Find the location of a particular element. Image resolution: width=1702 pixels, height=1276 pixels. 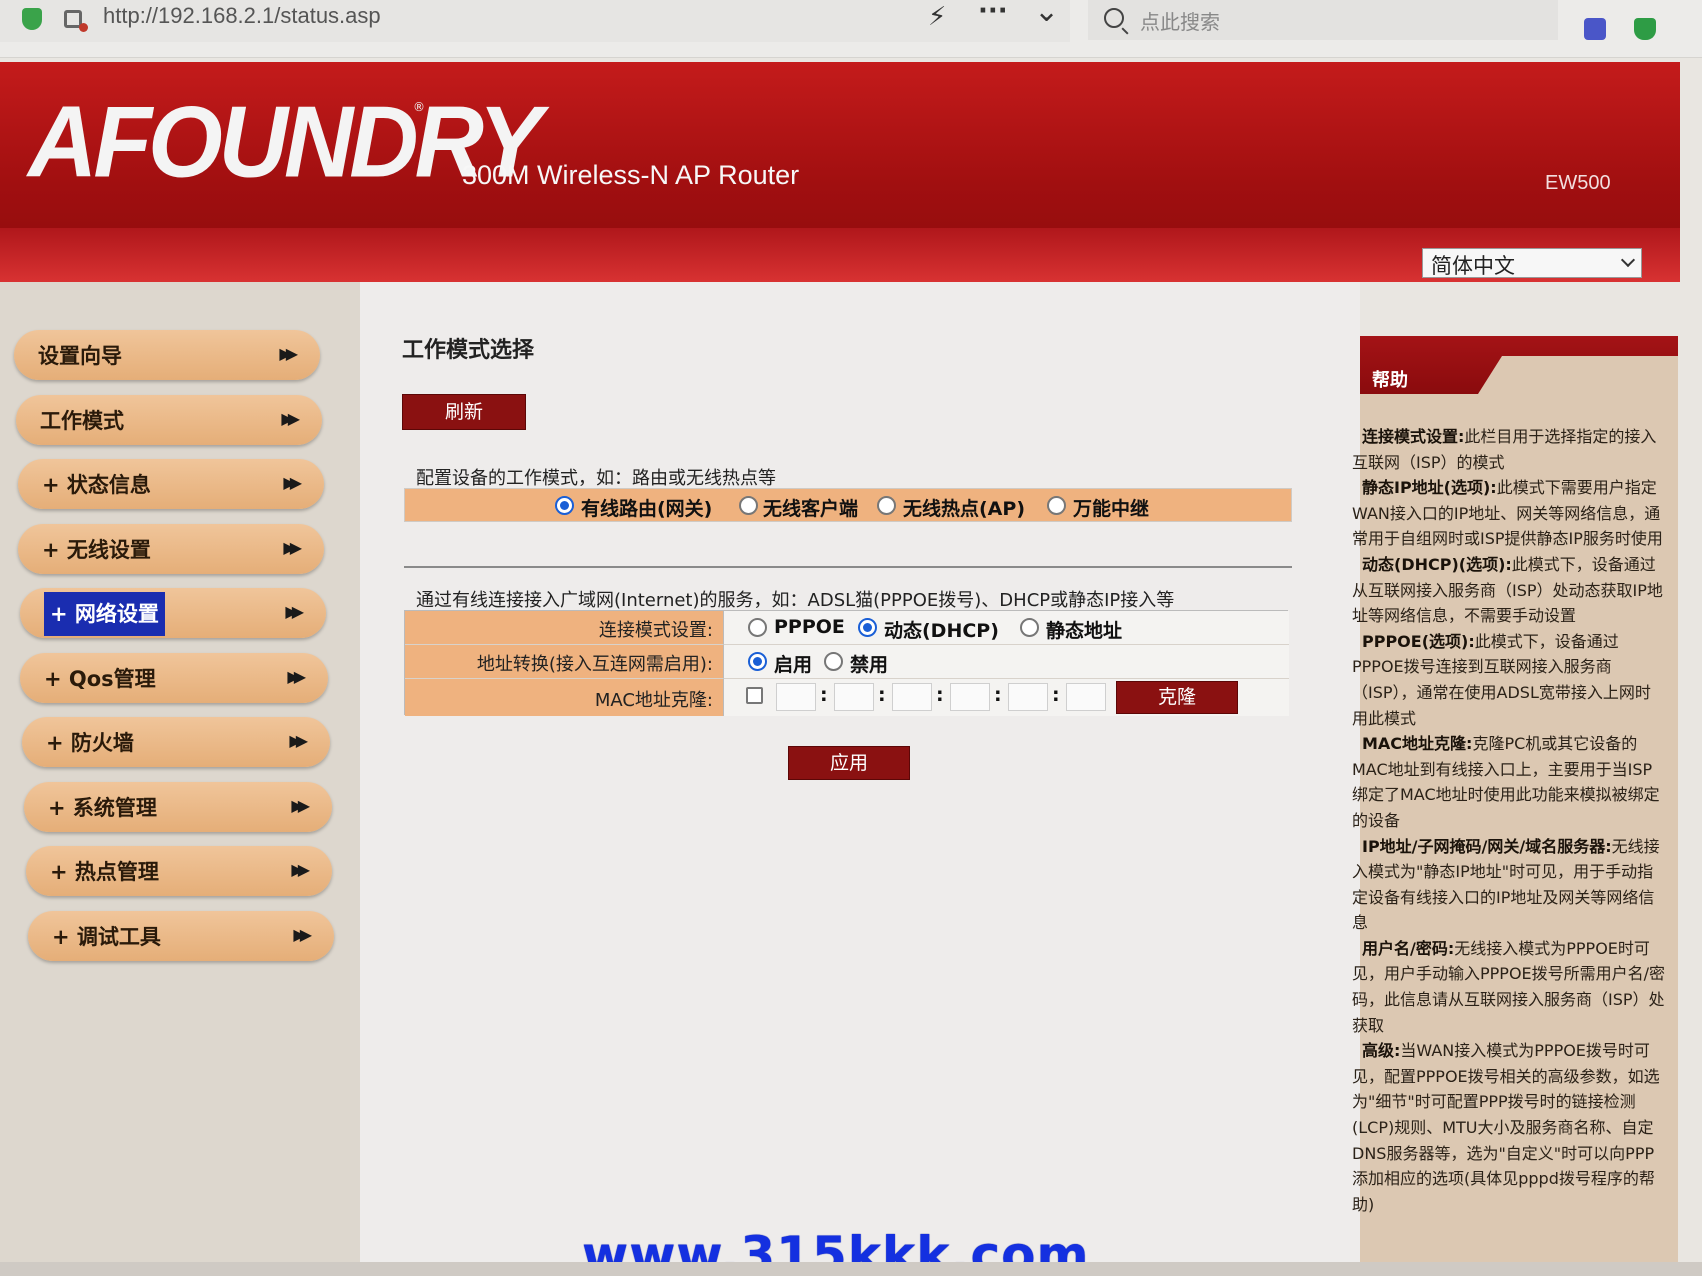

browser-search-box: 点此搜索 is located at coordinates (1323, 20).